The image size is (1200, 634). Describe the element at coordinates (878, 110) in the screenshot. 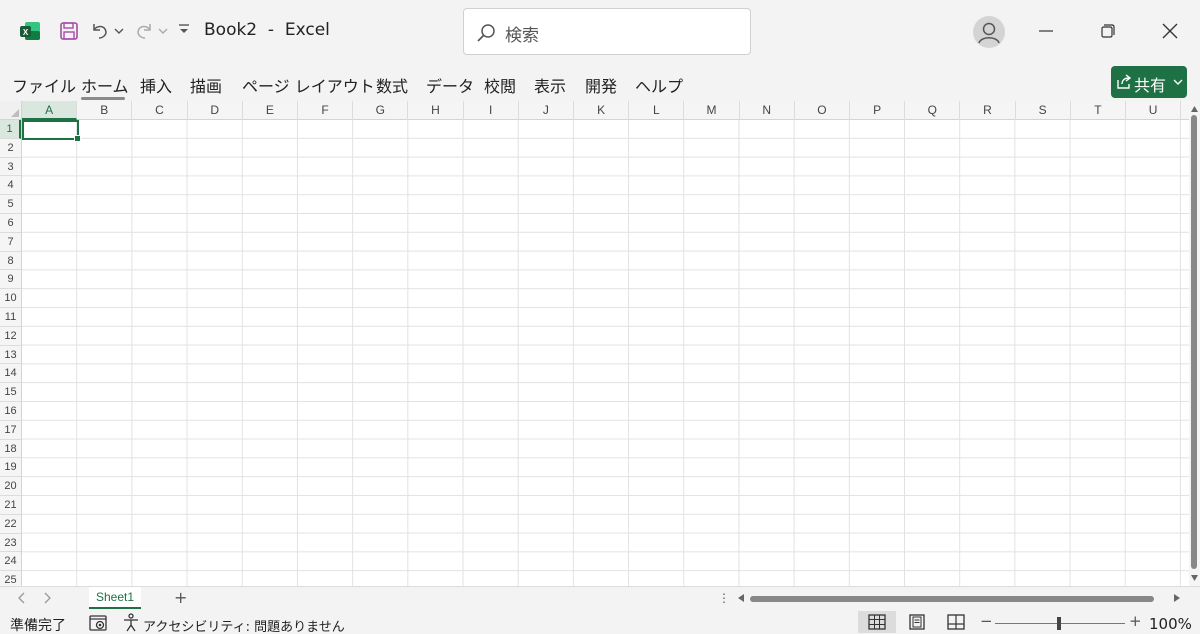

I see `column-header-p: P` at that location.